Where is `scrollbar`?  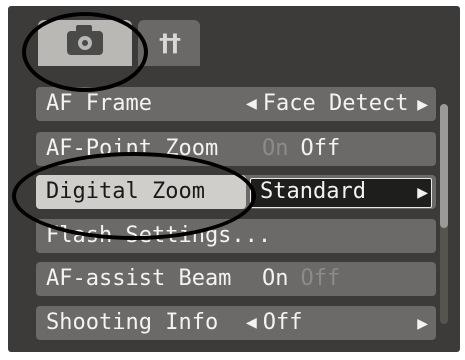 scrollbar is located at coordinates (444, 214).